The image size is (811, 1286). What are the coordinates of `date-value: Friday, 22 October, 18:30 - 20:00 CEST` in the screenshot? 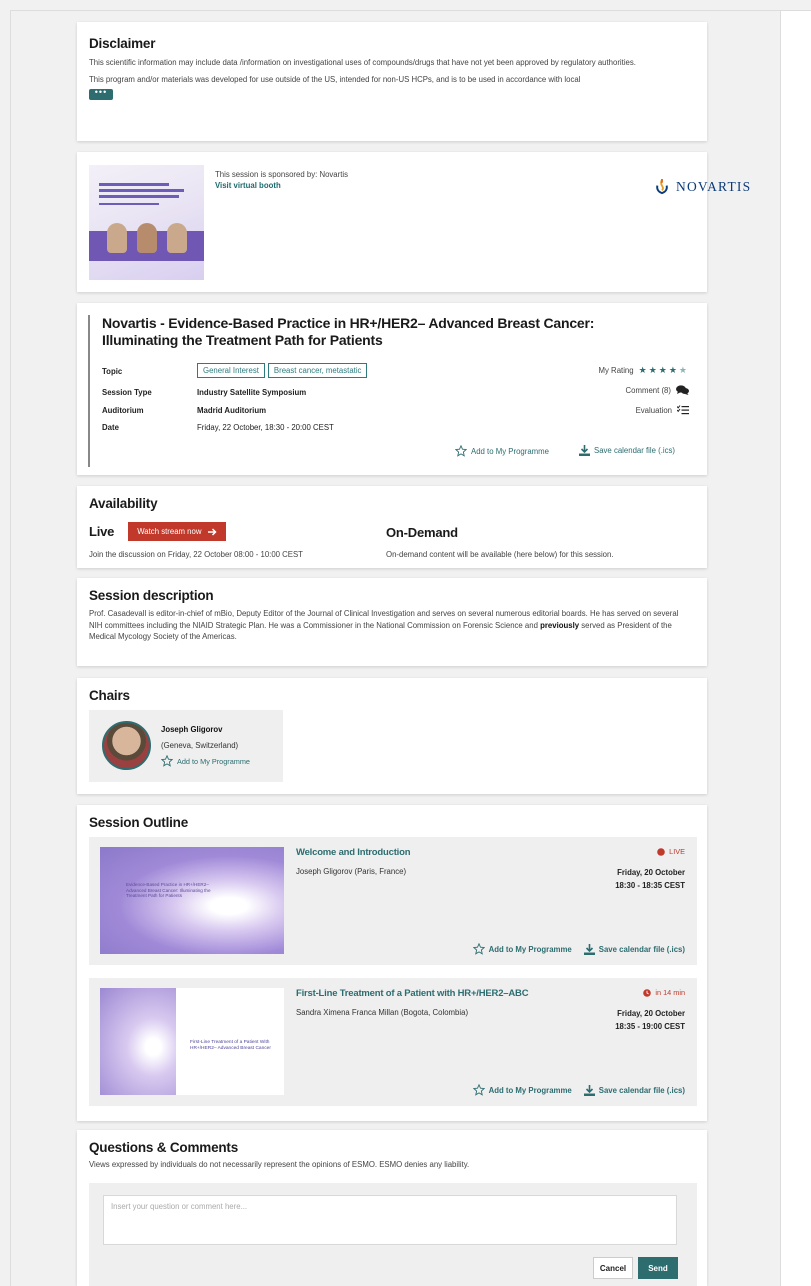 It's located at (265, 427).